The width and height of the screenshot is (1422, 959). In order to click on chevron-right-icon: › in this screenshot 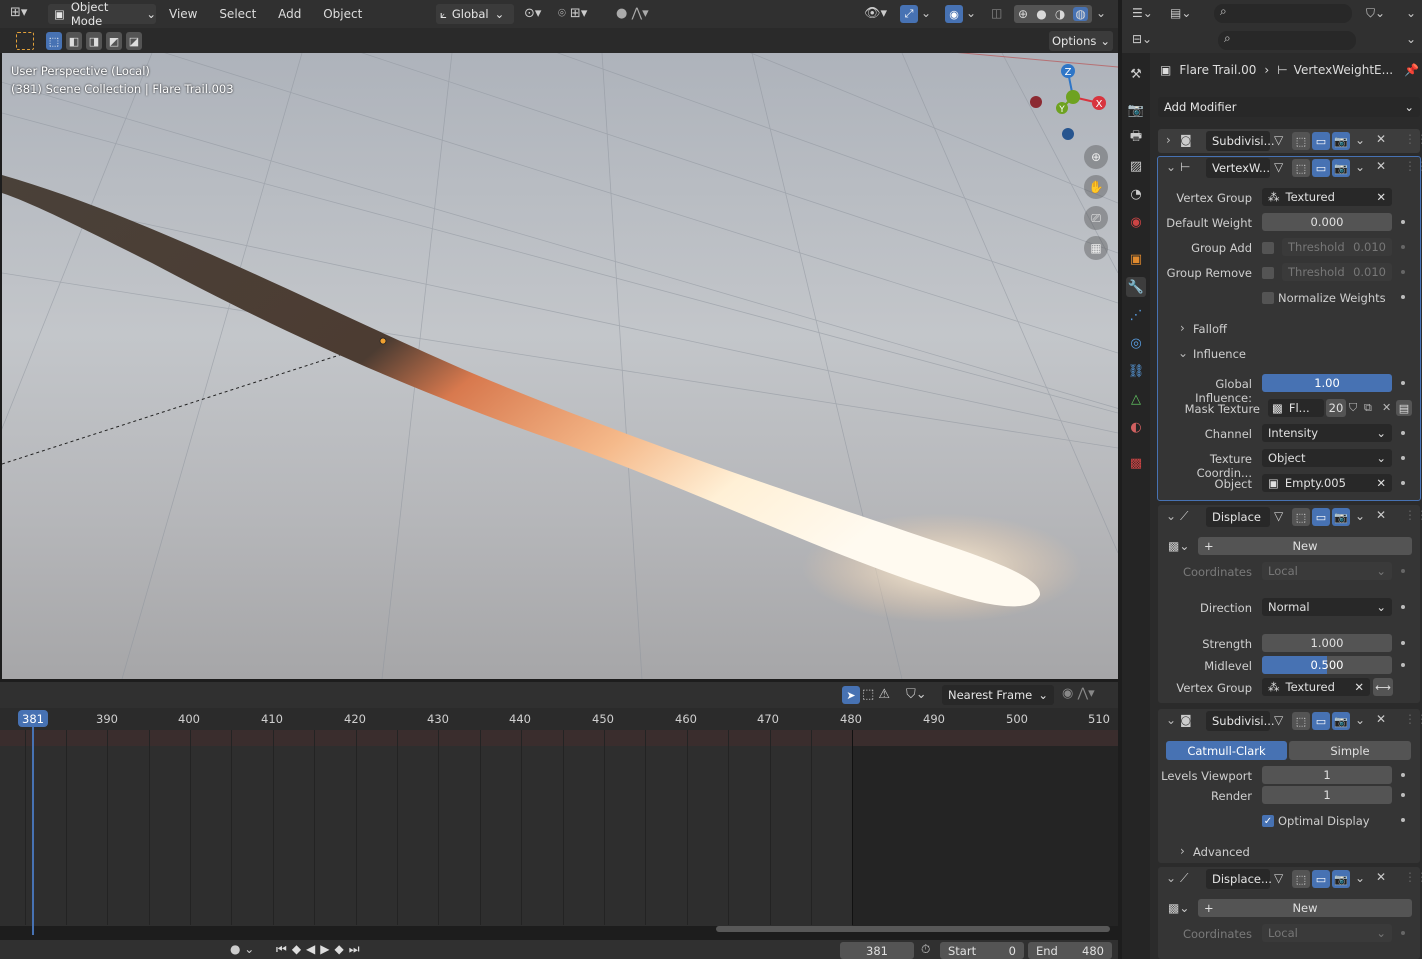, I will do `click(1182, 328)`.